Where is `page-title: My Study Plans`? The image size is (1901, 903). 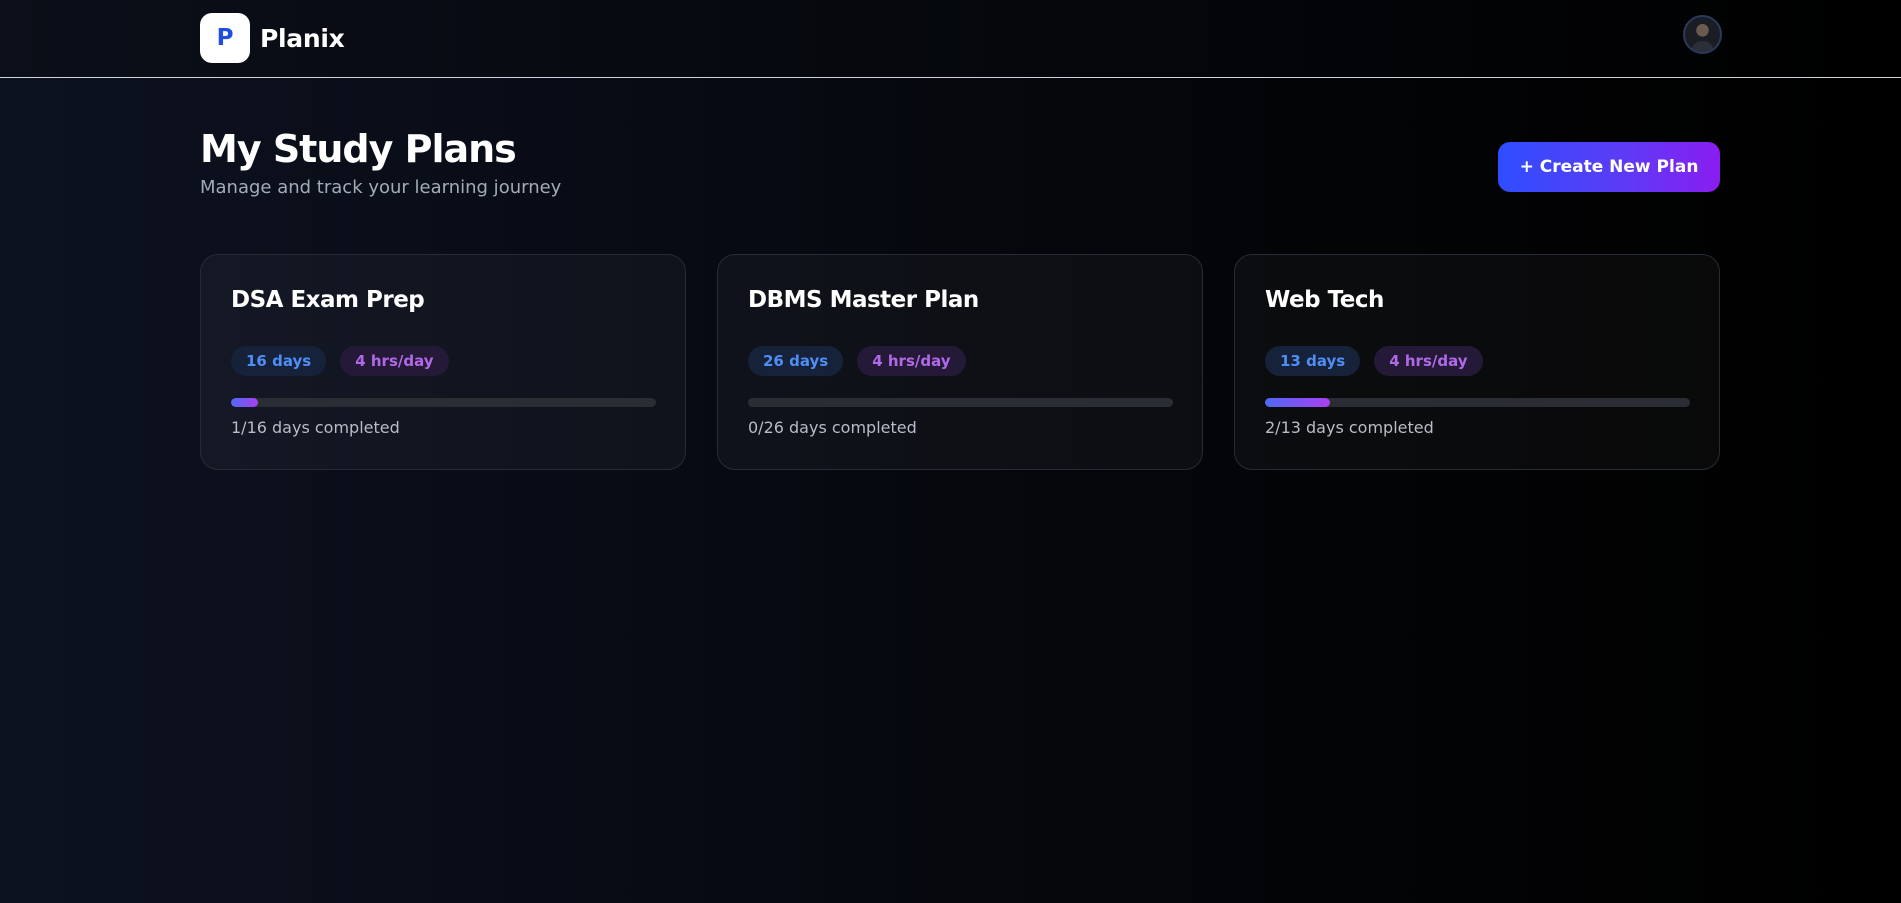 page-title: My Study Plans is located at coordinates (358, 149).